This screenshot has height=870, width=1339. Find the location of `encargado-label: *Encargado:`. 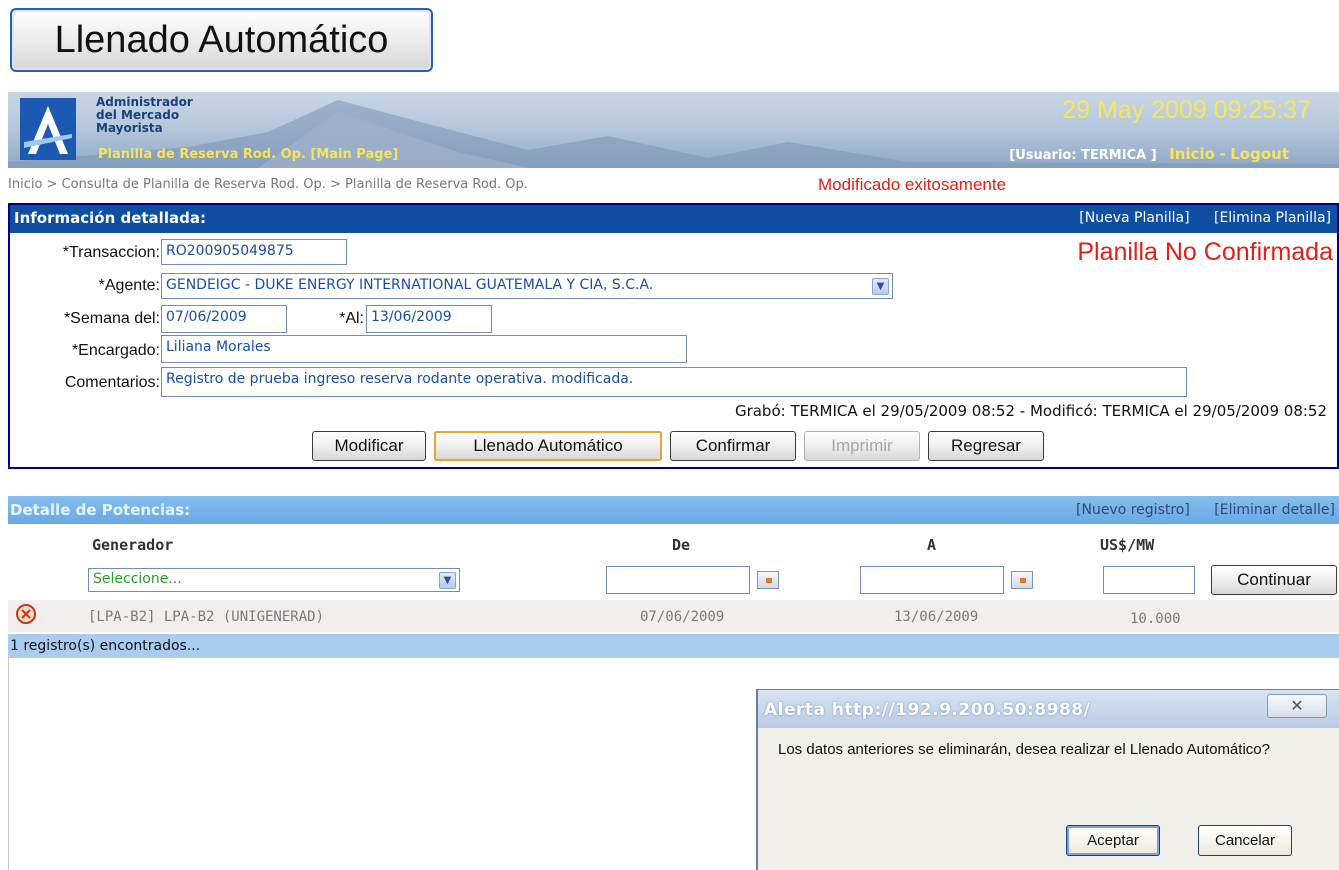

encargado-label: *Encargado: is located at coordinates (115, 350).